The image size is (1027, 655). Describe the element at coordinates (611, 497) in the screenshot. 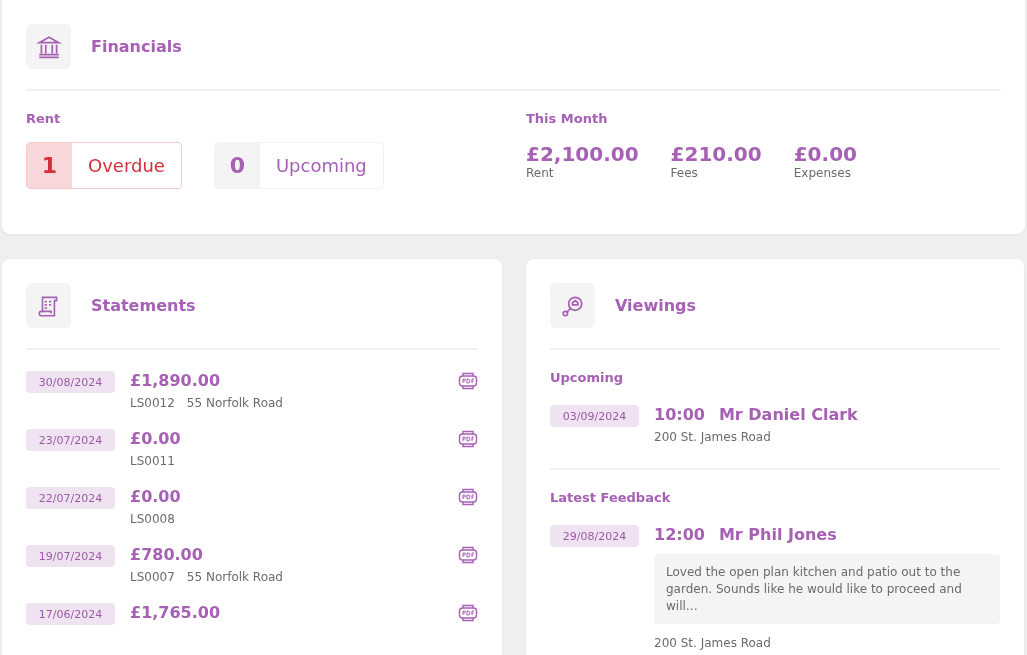

I see `section-label: Latest Feedback` at that location.